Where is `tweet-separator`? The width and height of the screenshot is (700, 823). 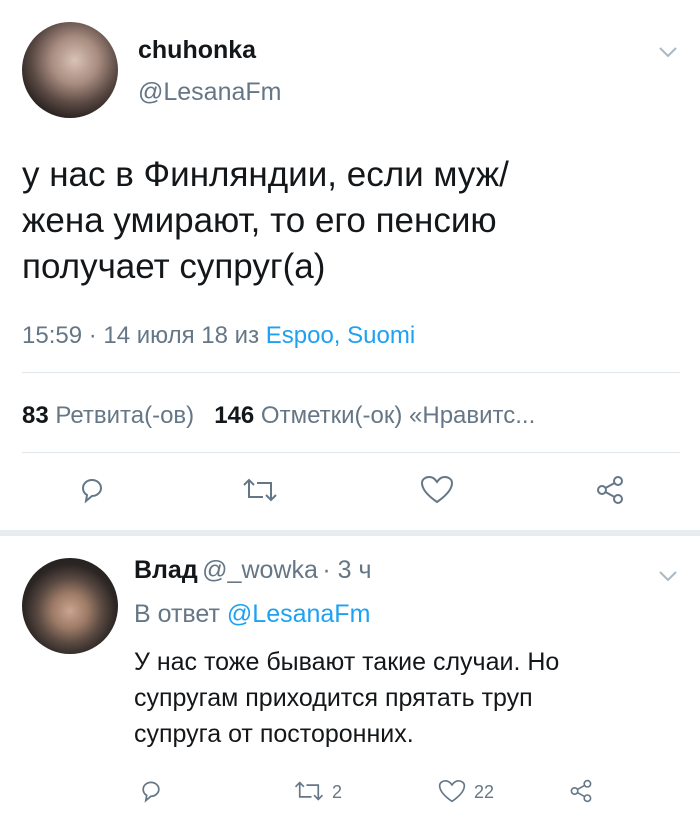
tweet-separator is located at coordinates (350, 533).